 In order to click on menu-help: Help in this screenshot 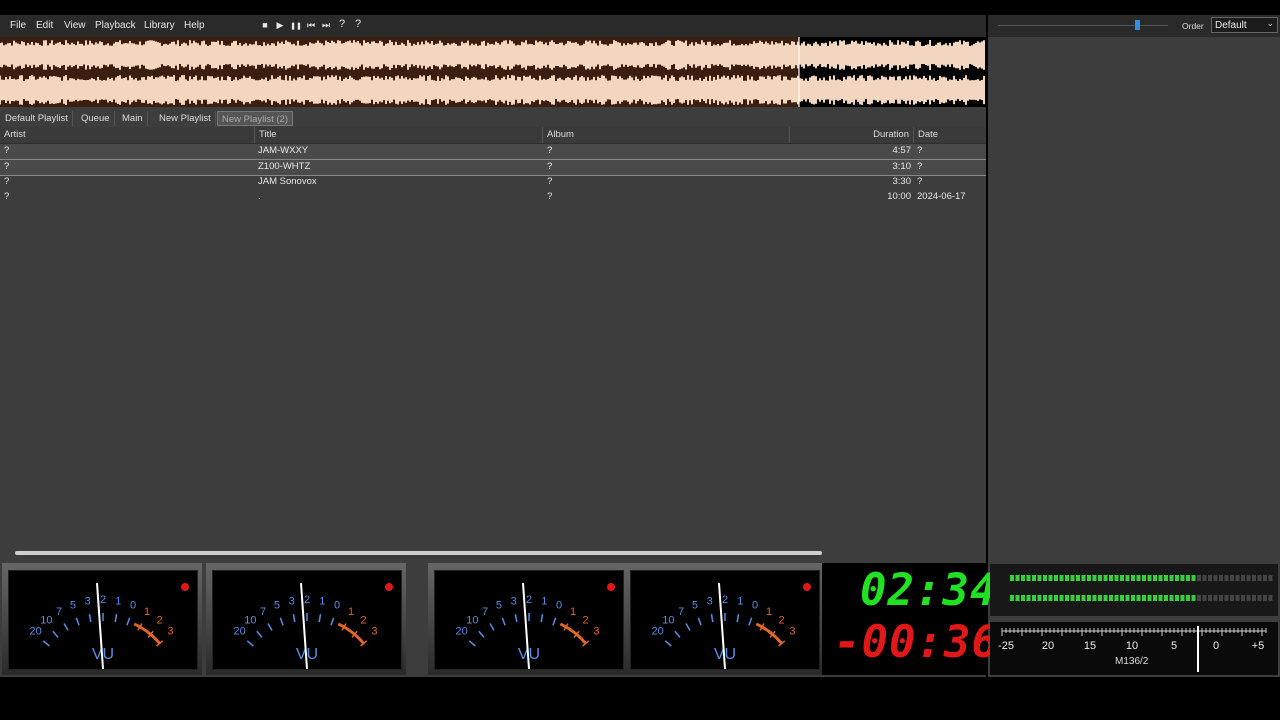, I will do `click(194, 25)`.